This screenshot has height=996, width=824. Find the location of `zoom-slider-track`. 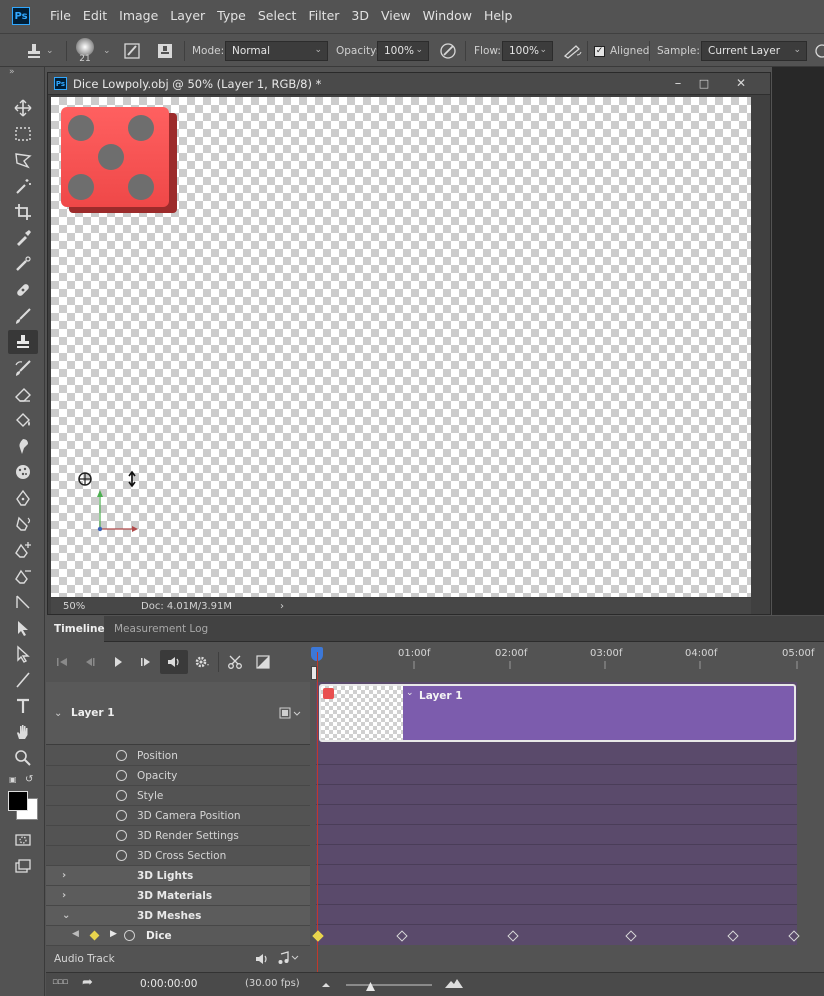

zoom-slider-track is located at coordinates (389, 985).